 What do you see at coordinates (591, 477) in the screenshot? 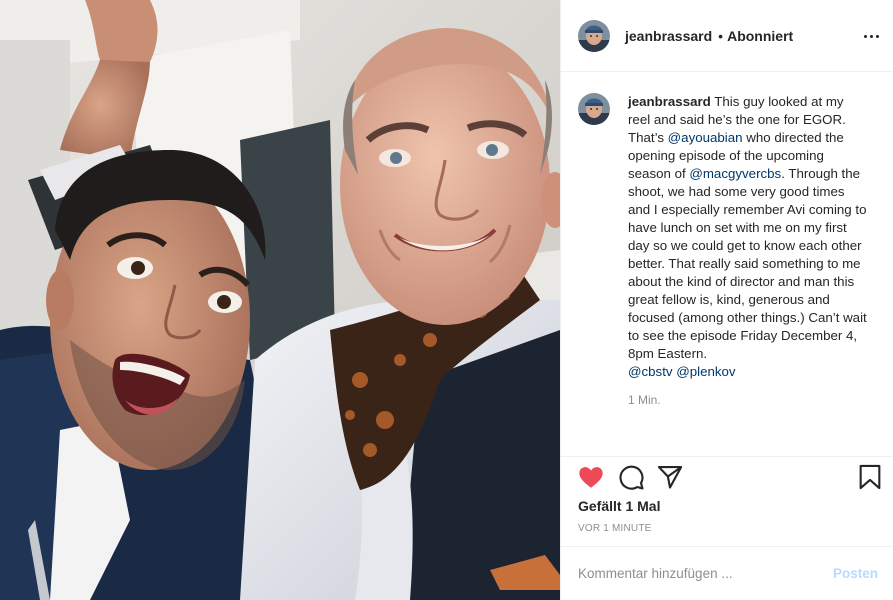
I see `heart-filled-icon` at bounding box center [591, 477].